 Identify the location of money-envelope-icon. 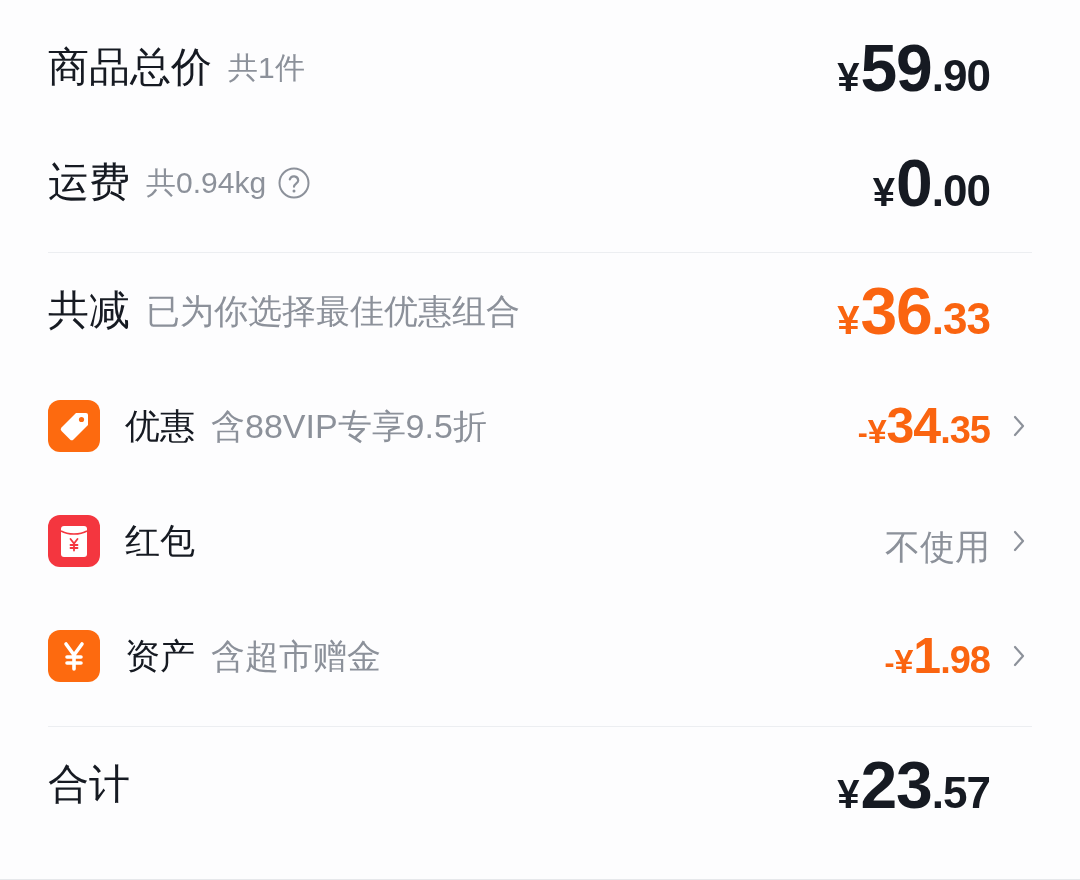
(74, 540).